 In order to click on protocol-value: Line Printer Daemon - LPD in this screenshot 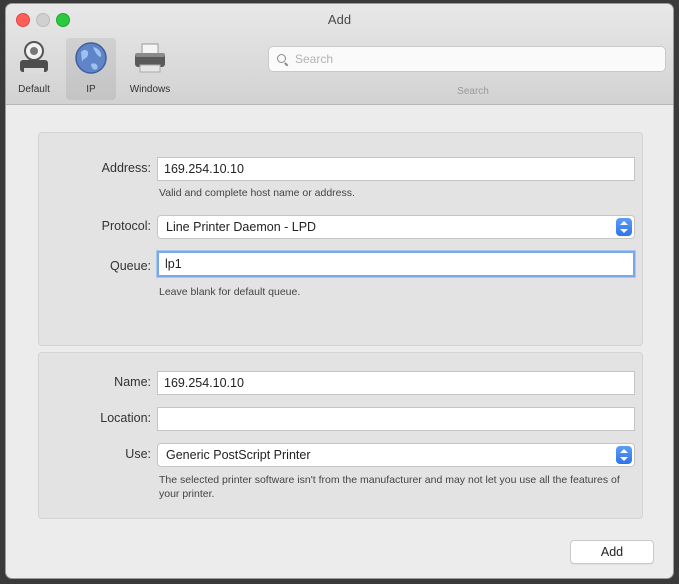, I will do `click(241, 227)`.